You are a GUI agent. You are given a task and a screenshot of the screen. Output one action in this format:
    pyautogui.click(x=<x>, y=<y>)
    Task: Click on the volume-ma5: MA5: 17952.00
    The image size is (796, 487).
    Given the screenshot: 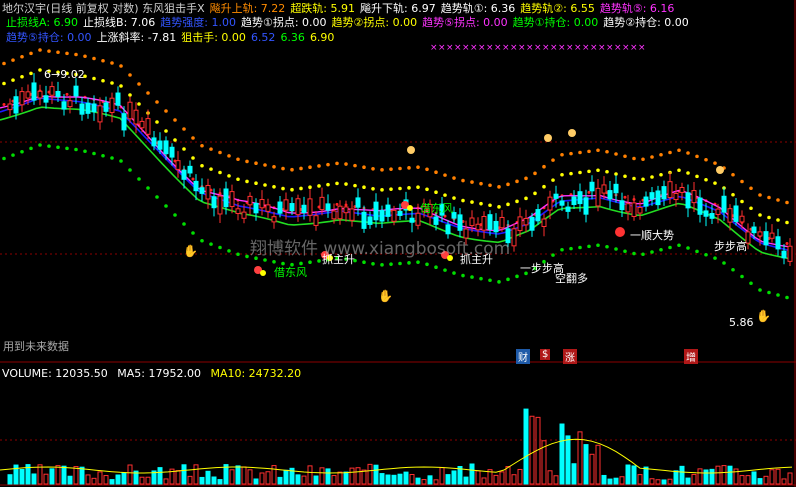 What is the action you would take?
    pyautogui.click(x=159, y=373)
    